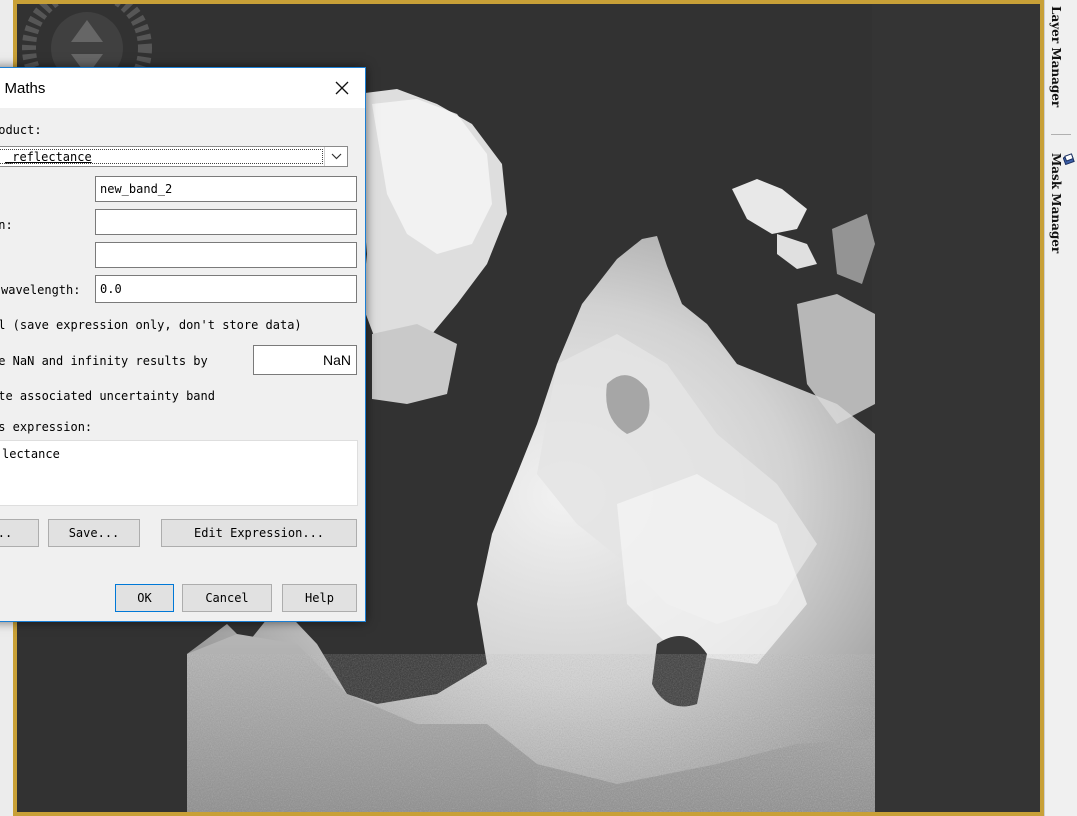  I want to click on help-button-label: Help, so click(319, 598).